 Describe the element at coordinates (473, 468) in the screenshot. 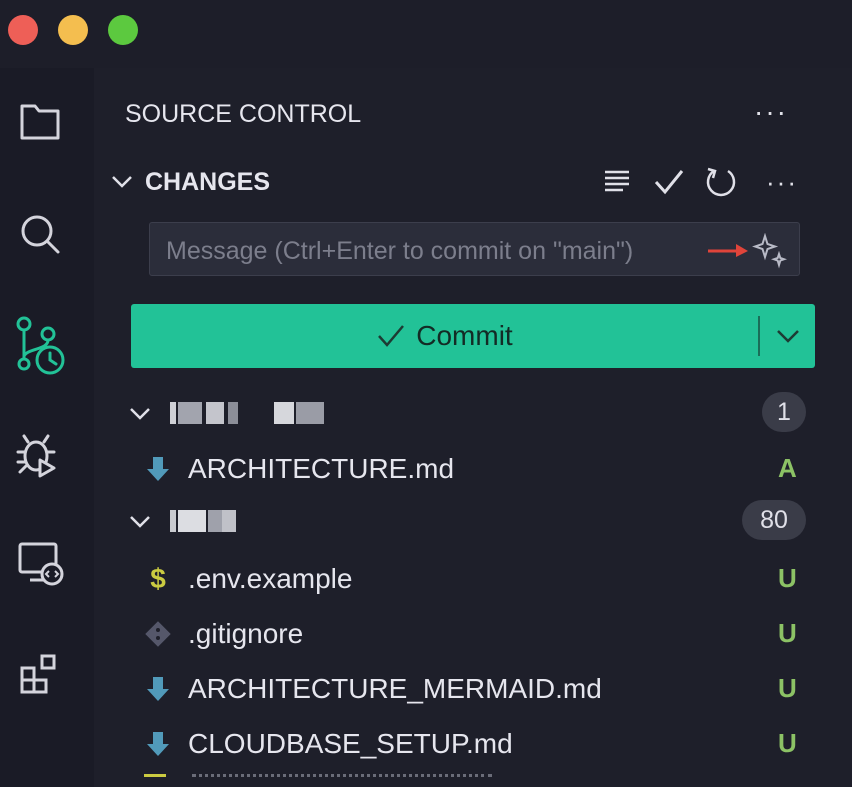

I see `file-item: ARCHITECTURE.md A` at that location.